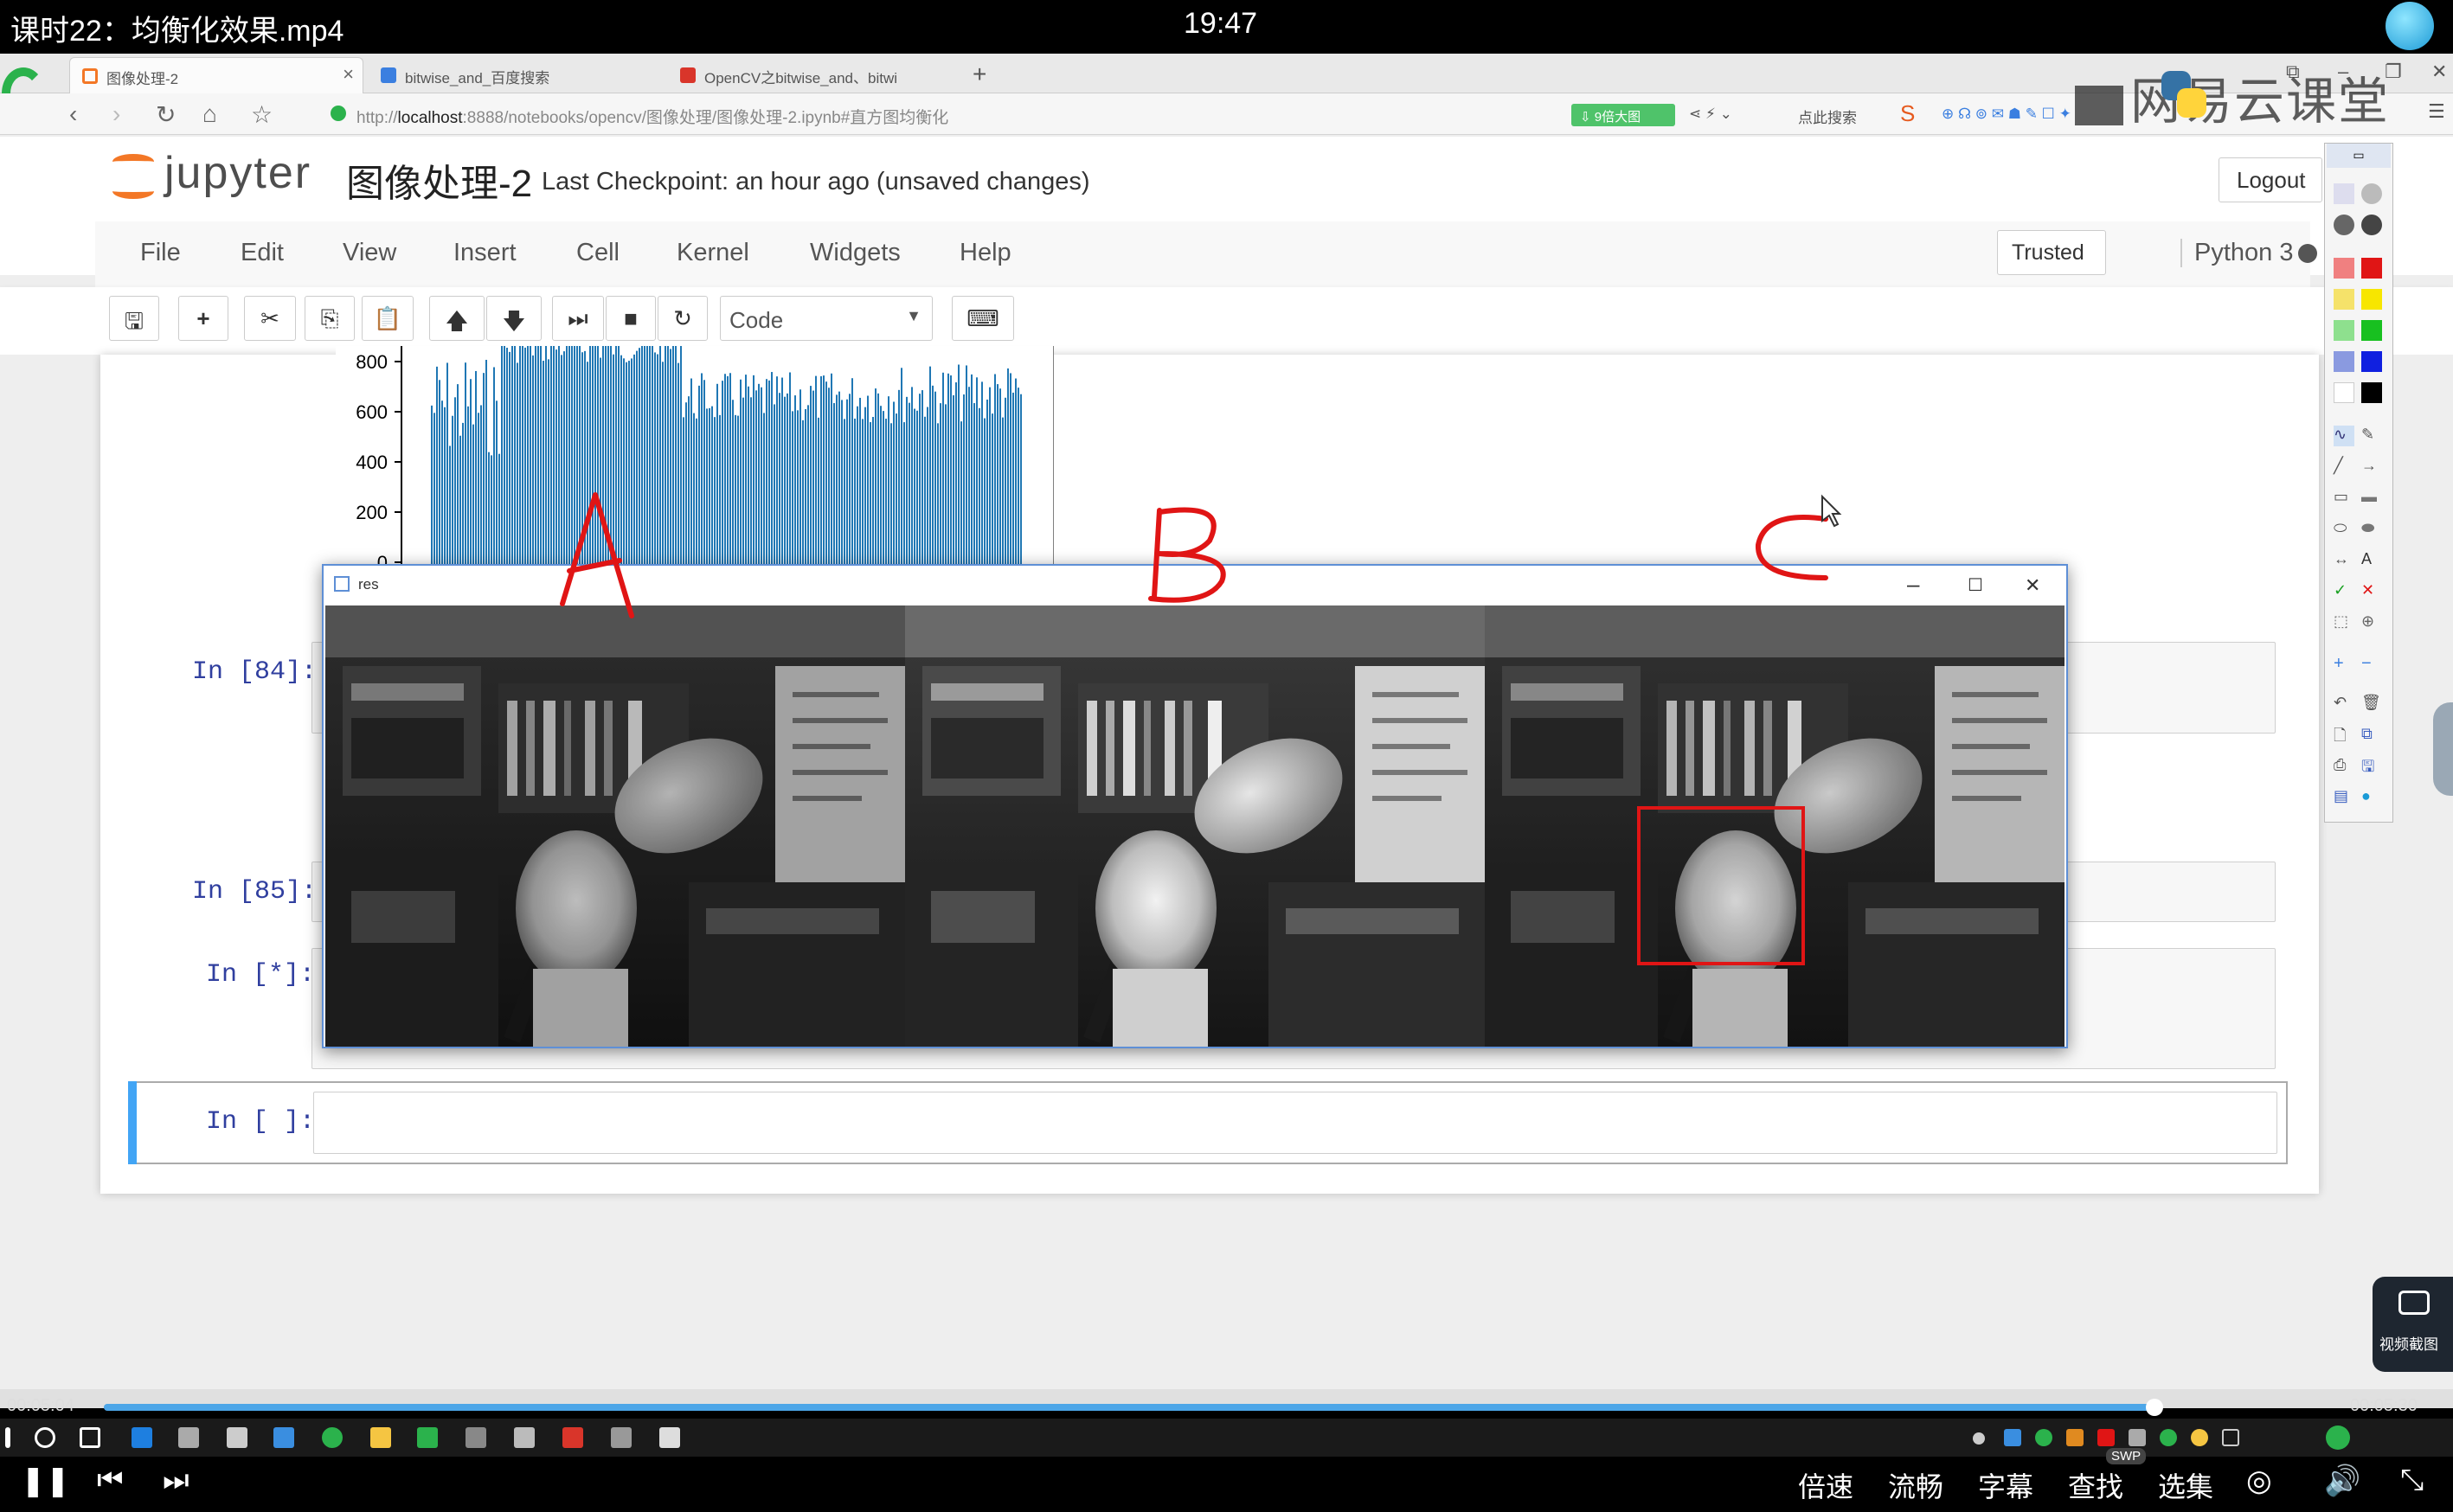  I want to click on color-green, so click(2371, 330).